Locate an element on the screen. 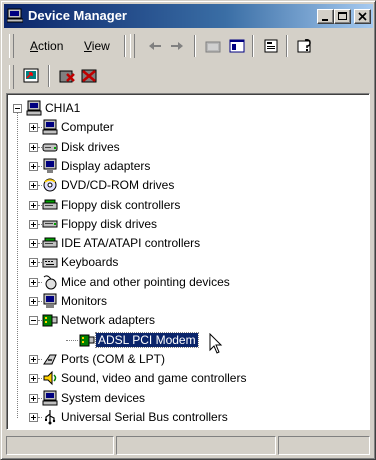 The width and height of the screenshot is (376, 460). tree-root-label: CHIA1 is located at coordinates (63, 108).